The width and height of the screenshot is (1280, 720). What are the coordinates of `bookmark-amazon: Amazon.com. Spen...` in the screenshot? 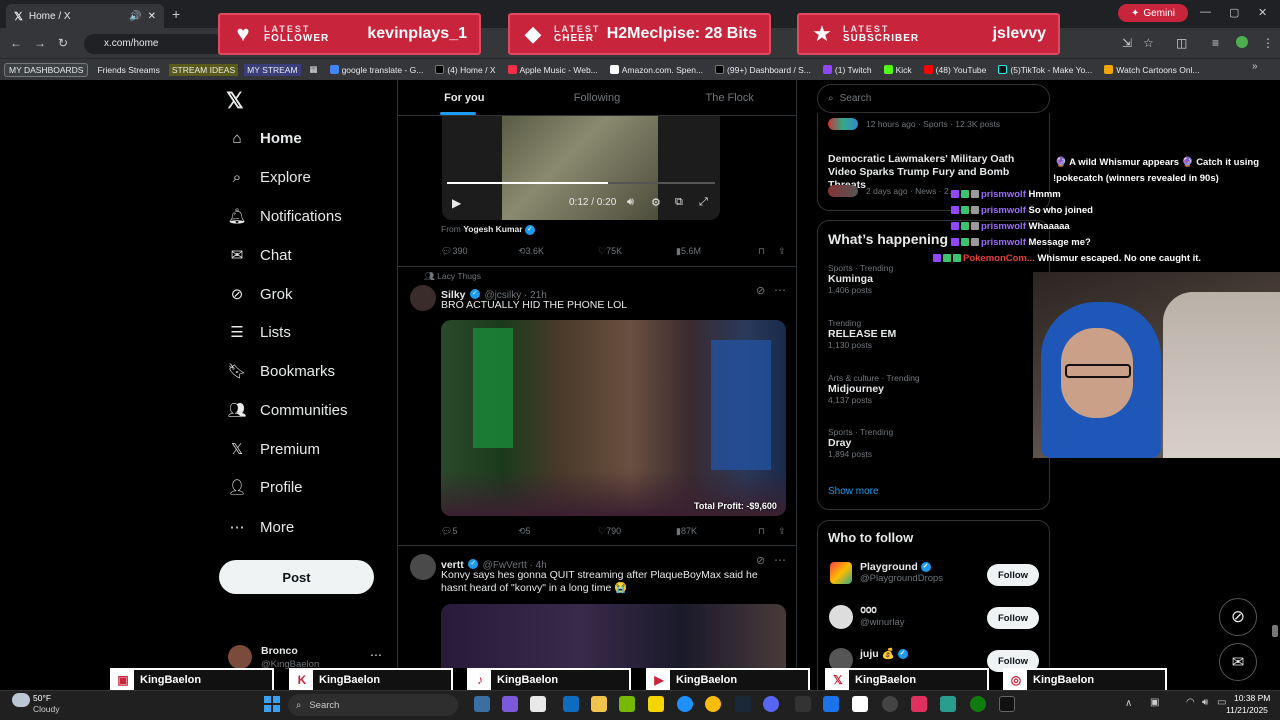 It's located at (656, 70).